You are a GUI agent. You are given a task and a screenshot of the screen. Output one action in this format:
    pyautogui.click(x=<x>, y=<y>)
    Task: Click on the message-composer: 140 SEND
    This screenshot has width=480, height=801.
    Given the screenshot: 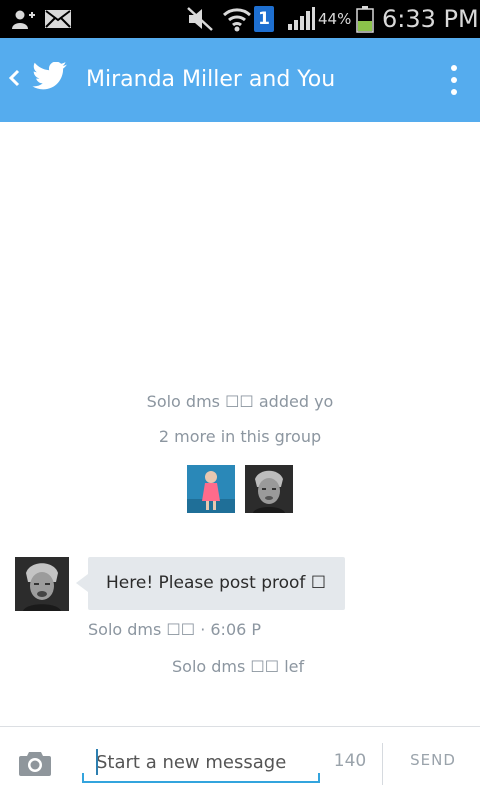 What is the action you would take?
    pyautogui.click(x=240, y=763)
    